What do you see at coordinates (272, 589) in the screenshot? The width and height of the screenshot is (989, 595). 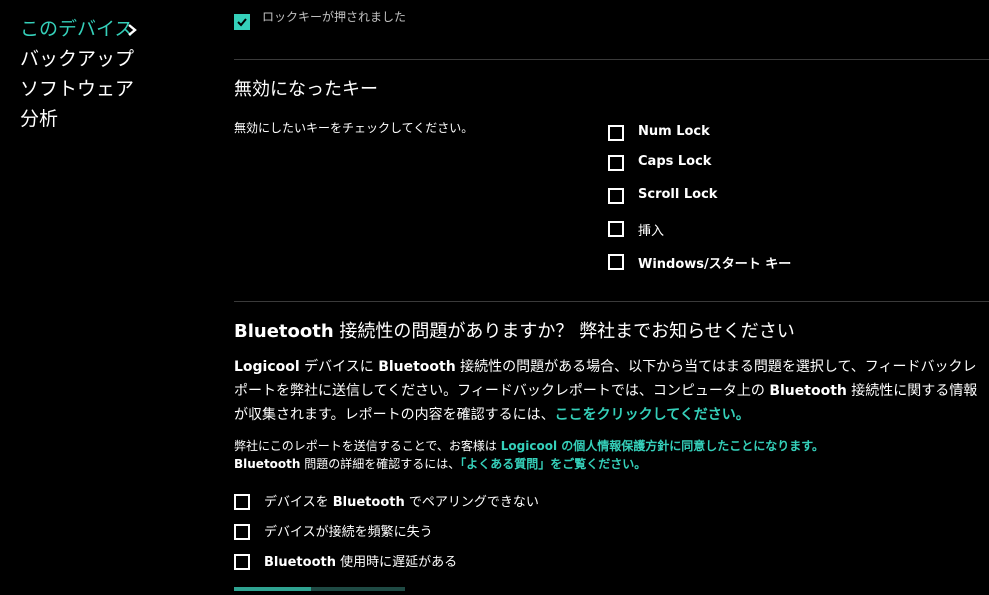 I see `progress-fill` at bounding box center [272, 589].